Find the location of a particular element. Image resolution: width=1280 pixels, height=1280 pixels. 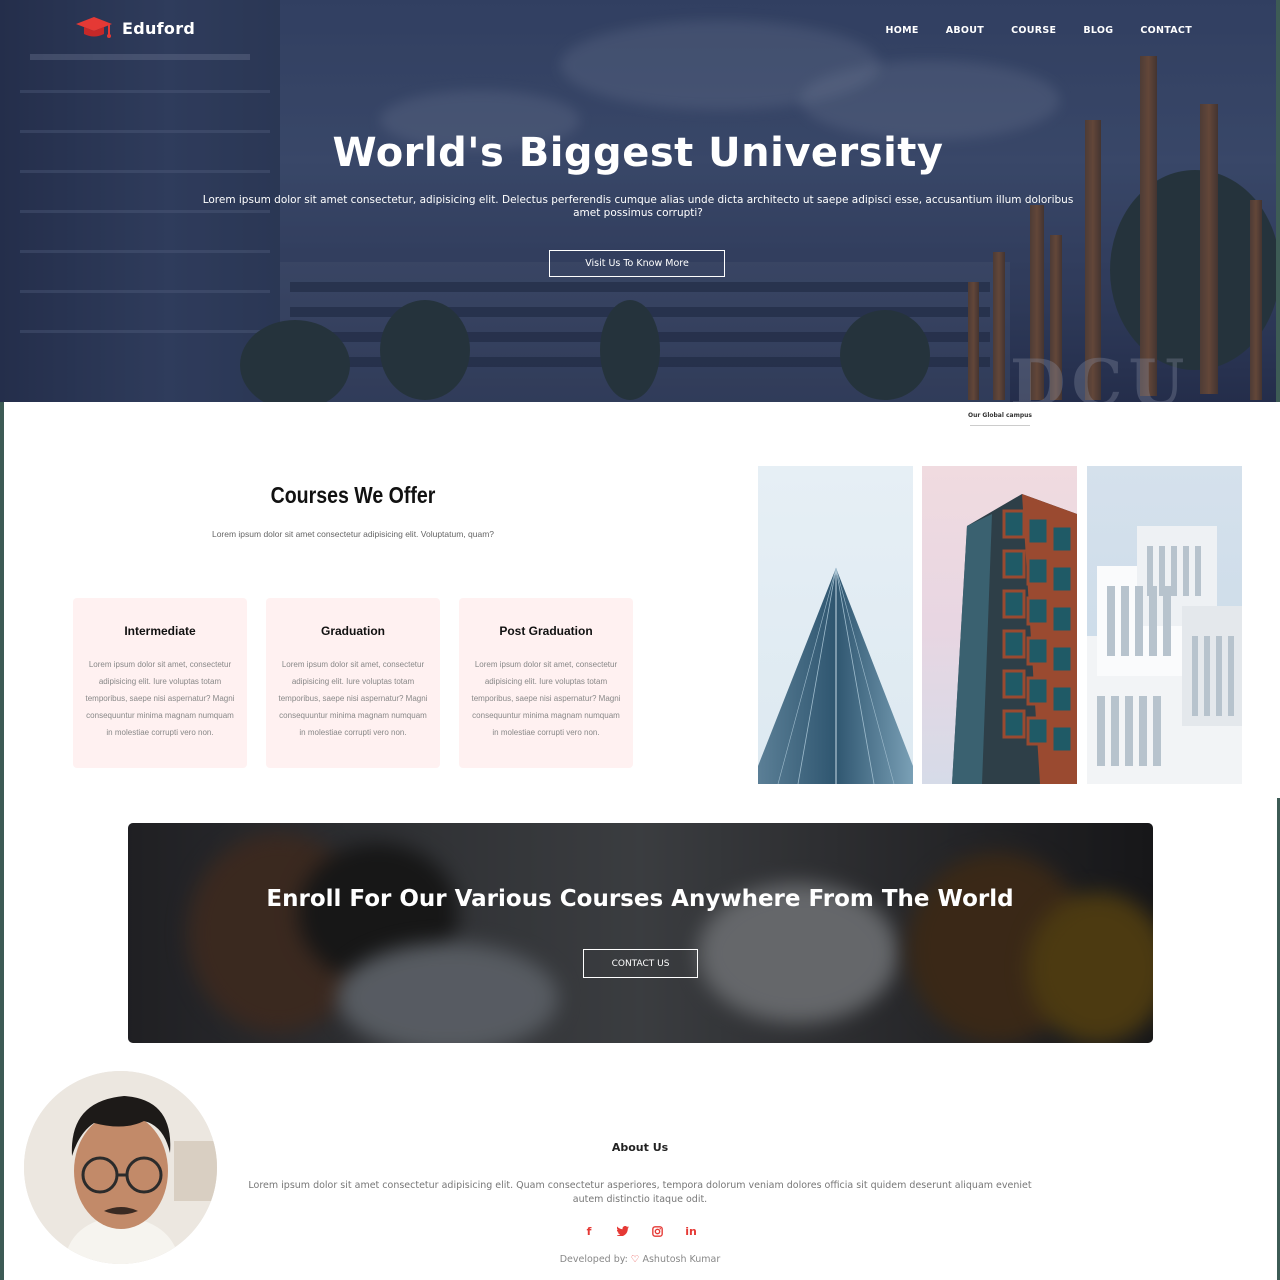

main-nav: HOME ABOUT COURSE BLOG CONTACT is located at coordinates (1039, 30).